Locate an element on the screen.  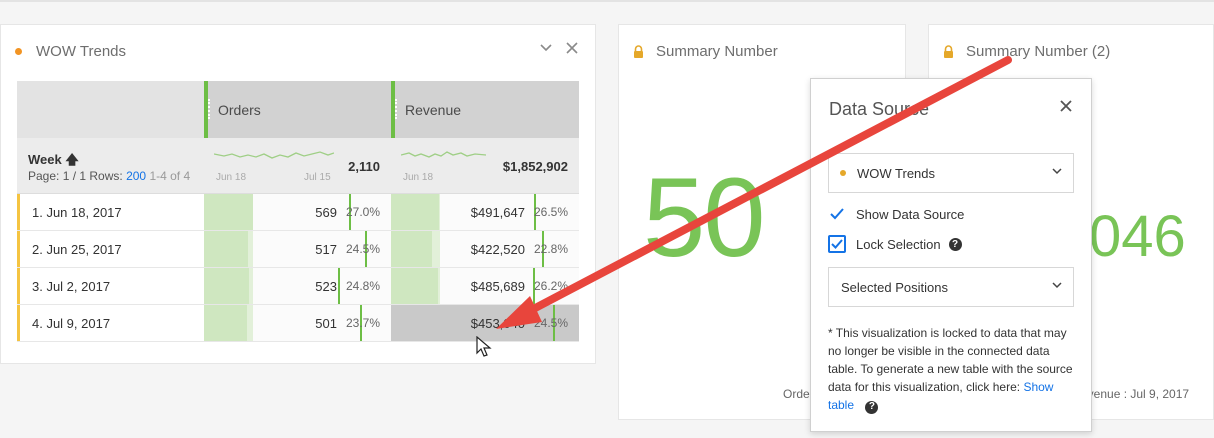
dropdown-value: WOW Trends is located at coordinates (896, 173).